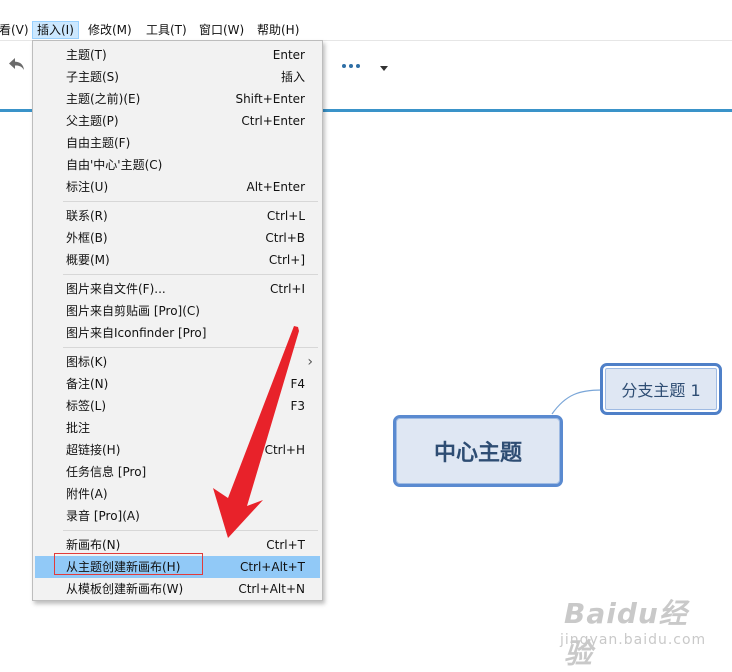  What do you see at coordinates (177, 384) in the screenshot?
I see `menu-item-notes: 备注(N) F4` at bounding box center [177, 384].